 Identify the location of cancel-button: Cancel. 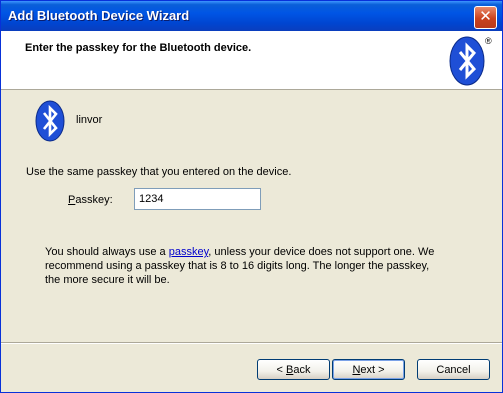
(453, 369).